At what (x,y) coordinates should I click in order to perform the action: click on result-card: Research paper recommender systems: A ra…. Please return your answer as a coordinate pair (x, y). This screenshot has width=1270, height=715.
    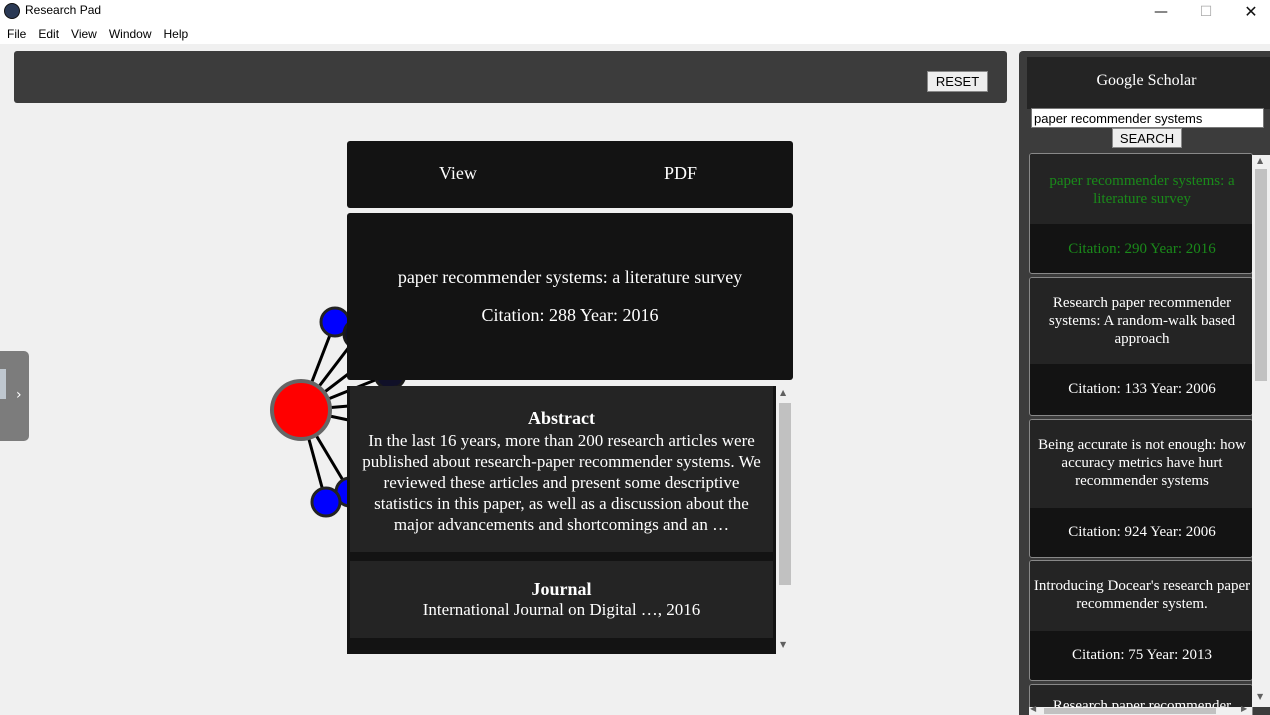
    Looking at the image, I should click on (1141, 346).